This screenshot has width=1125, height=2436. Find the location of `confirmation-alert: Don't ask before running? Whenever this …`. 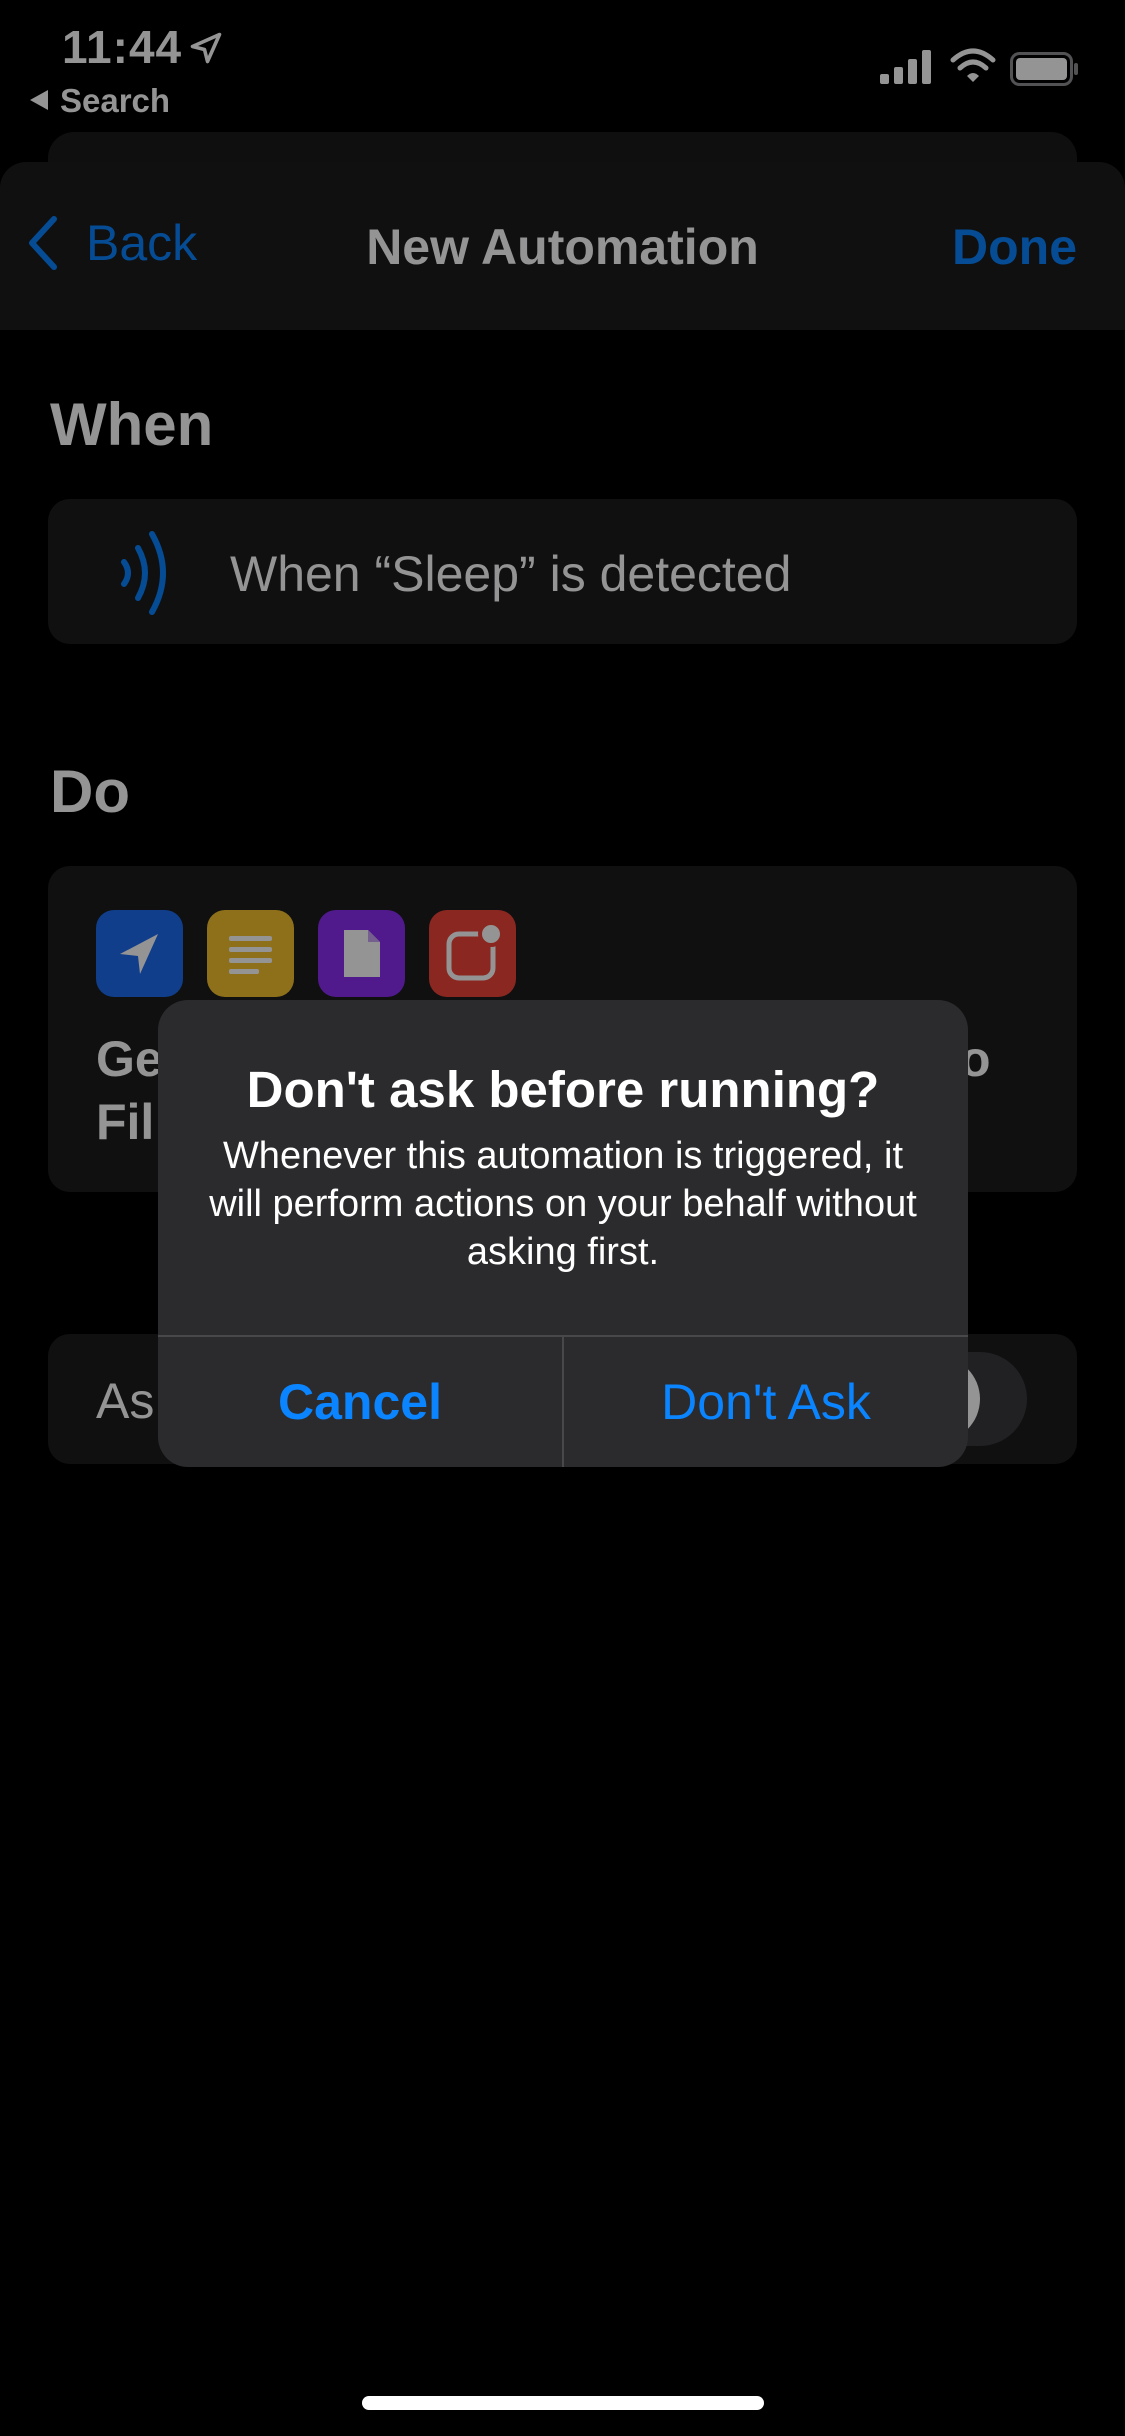

confirmation-alert: Don't ask before running? Whenever this … is located at coordinates (563, 1233).